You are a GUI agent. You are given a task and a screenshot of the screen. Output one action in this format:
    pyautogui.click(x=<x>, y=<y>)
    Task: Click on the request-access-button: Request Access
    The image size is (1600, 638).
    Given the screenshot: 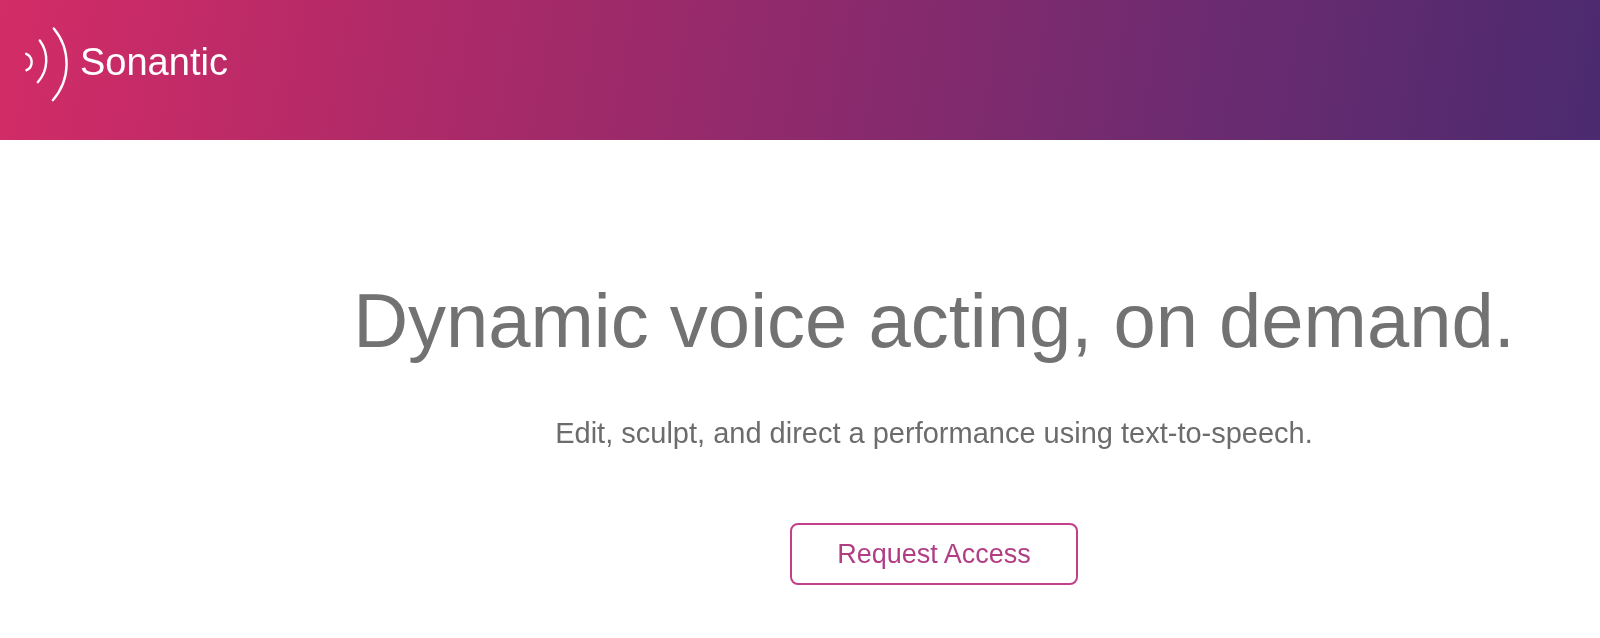 What is the action you would take?
    pyautogui.click(x=934, y=554)
    